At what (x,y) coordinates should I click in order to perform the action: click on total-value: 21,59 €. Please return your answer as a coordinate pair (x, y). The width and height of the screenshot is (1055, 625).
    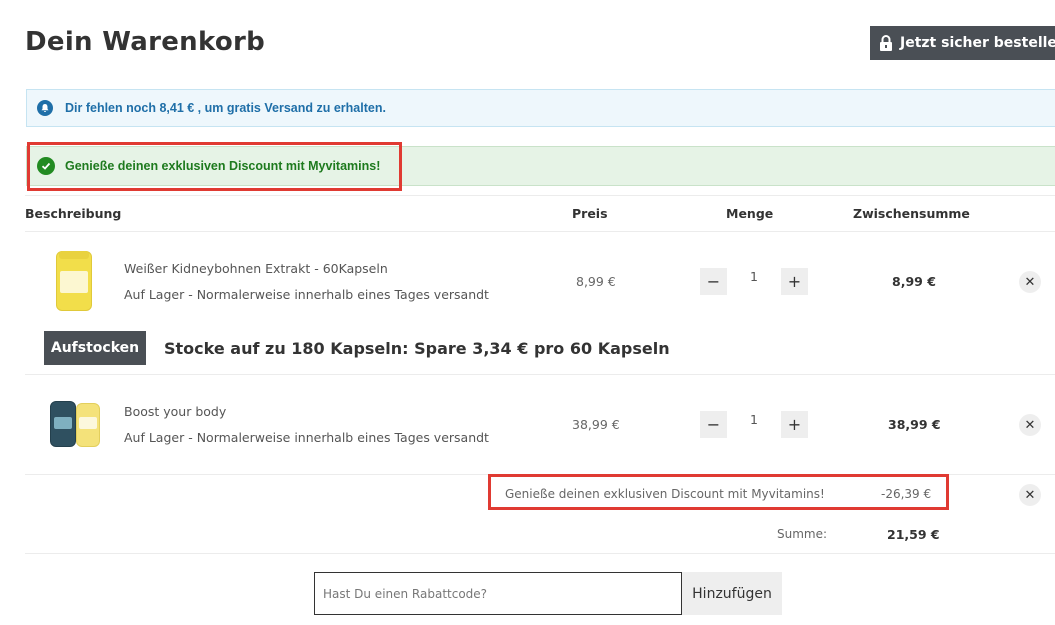
    Looking at the image, I should click on (913, 534).